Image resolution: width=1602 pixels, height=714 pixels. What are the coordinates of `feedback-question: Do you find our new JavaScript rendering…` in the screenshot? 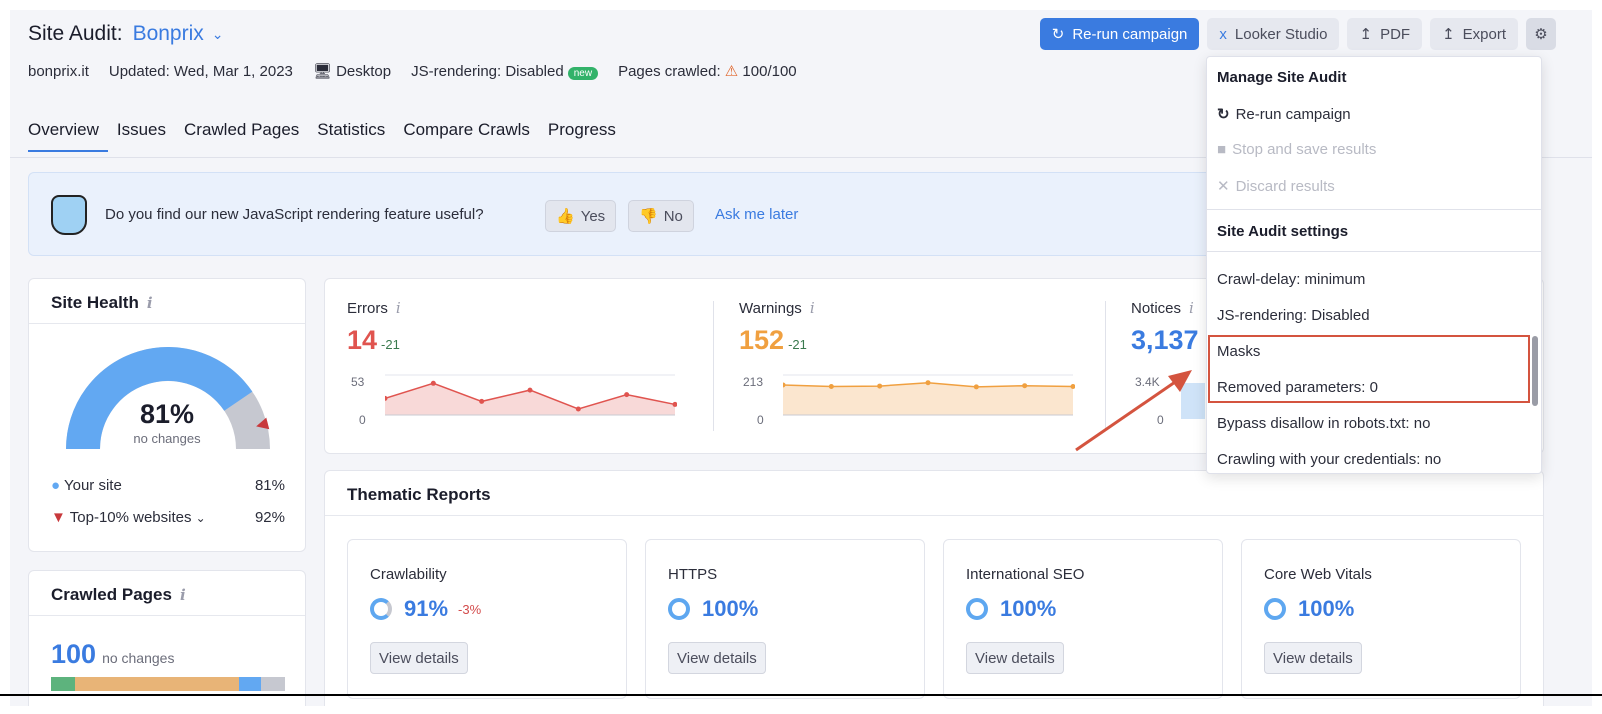 It's located at (294, 214).